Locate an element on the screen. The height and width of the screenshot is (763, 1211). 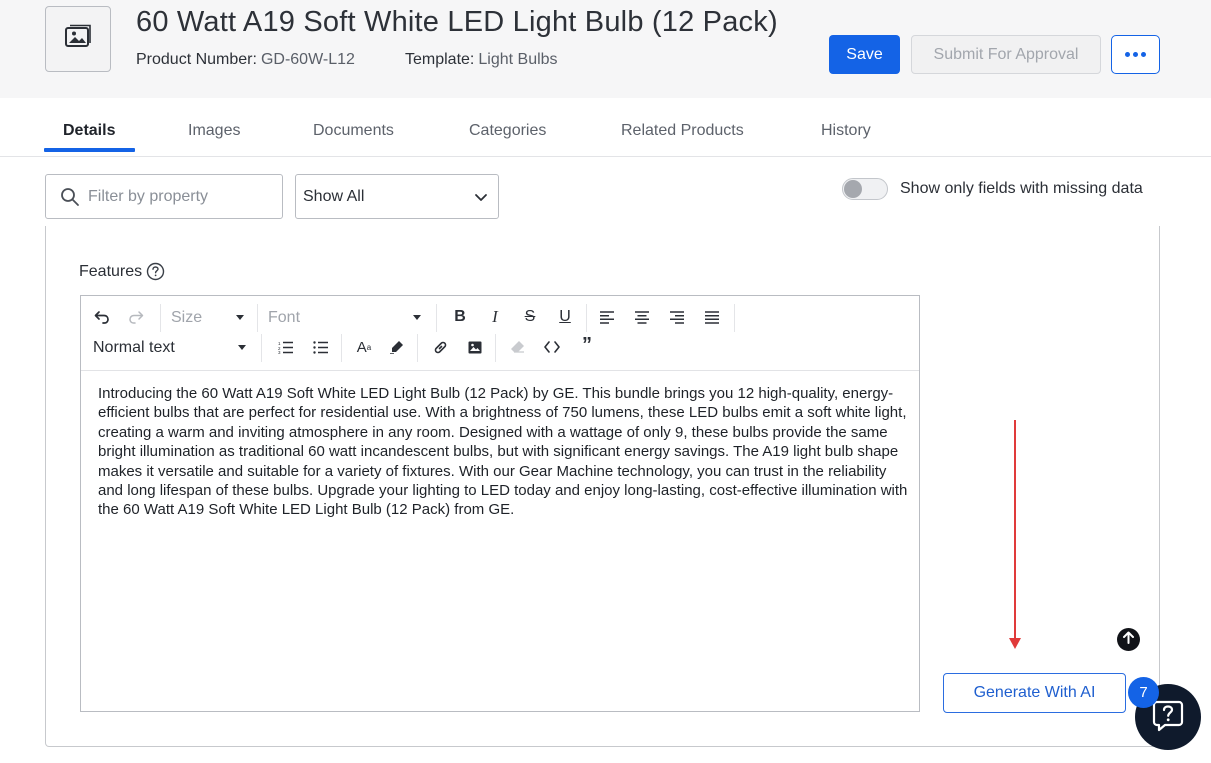
image-icon is located at coordinates (78, 39).